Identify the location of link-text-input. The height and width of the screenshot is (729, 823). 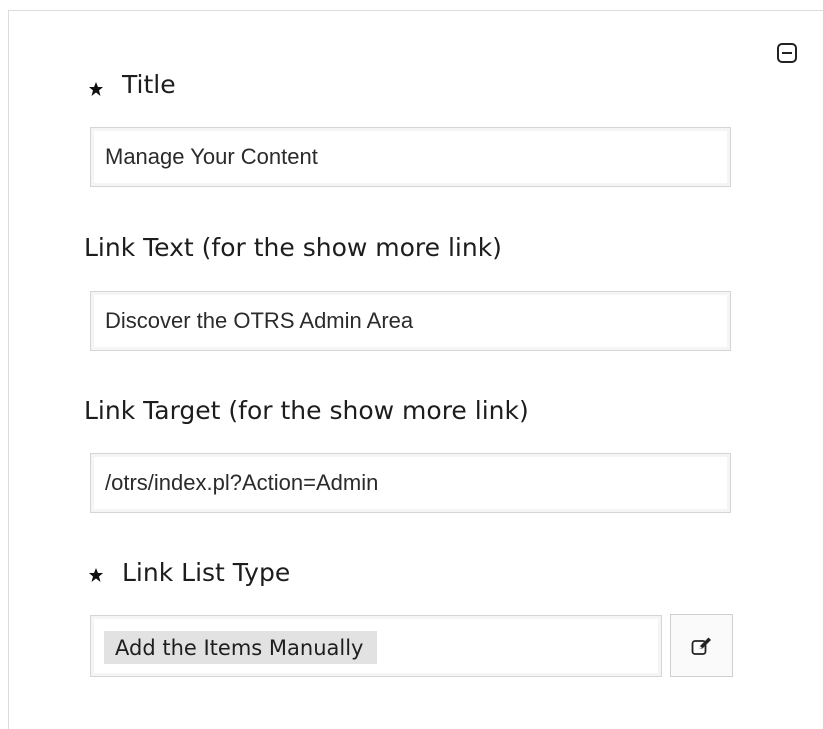
(414, 321).